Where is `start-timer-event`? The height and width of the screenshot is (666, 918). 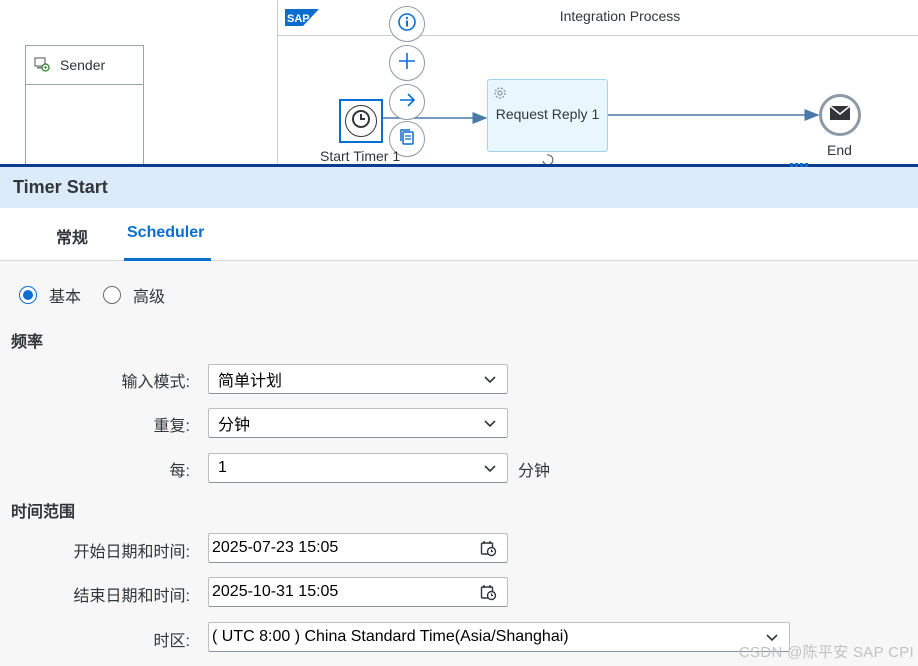
start-timer-event is located at coordinates (361, 121).